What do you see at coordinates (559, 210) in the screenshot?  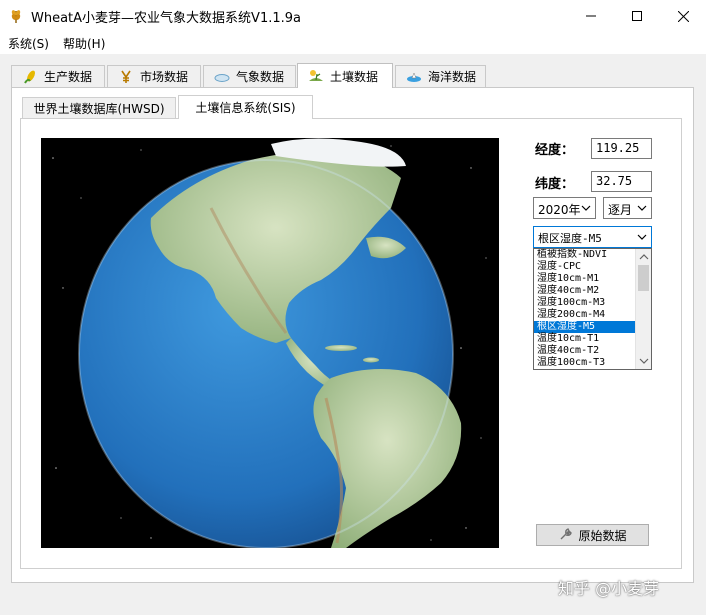 I see `year-select-value: 2020年` at bounding box center [559, 210].